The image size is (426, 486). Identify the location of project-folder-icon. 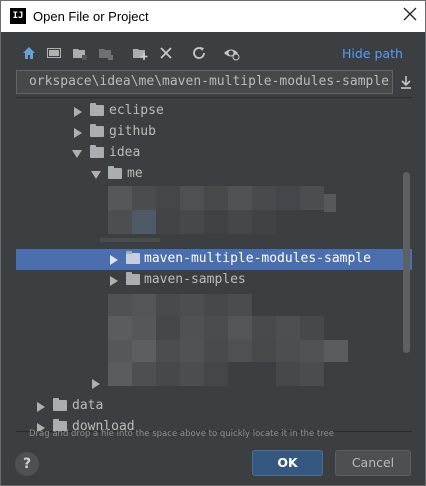
(80, 54).